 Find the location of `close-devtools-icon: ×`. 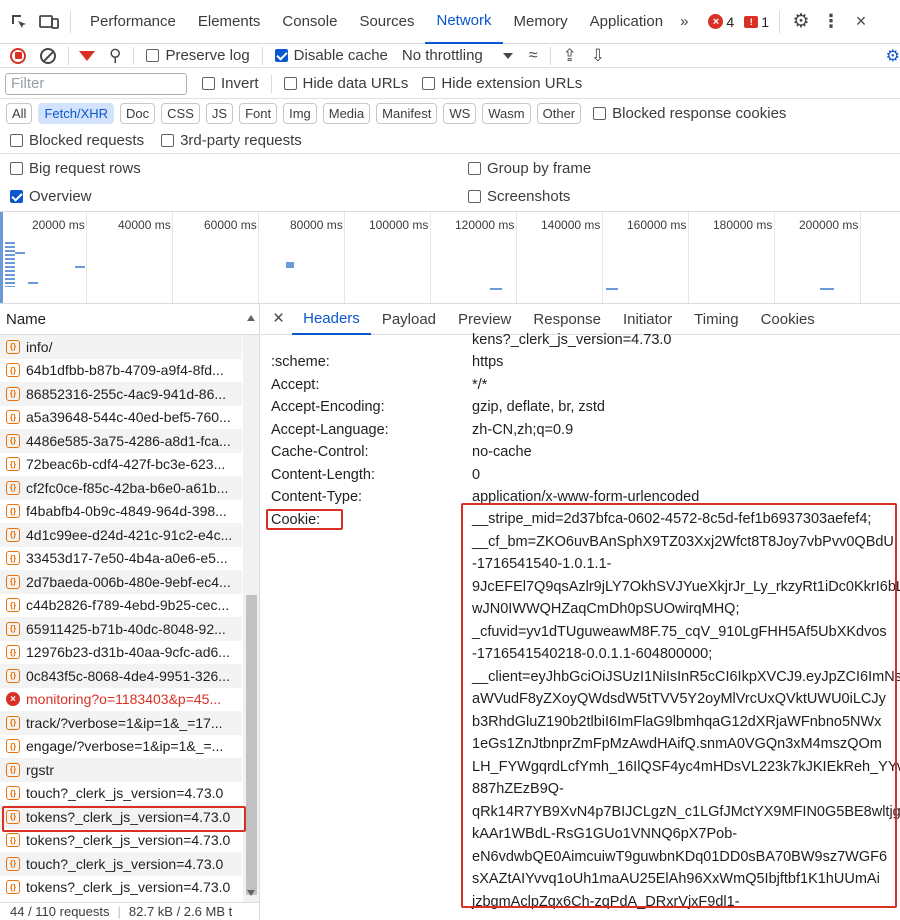

close-devtools-icon: × is located at coordinates (861, 22).